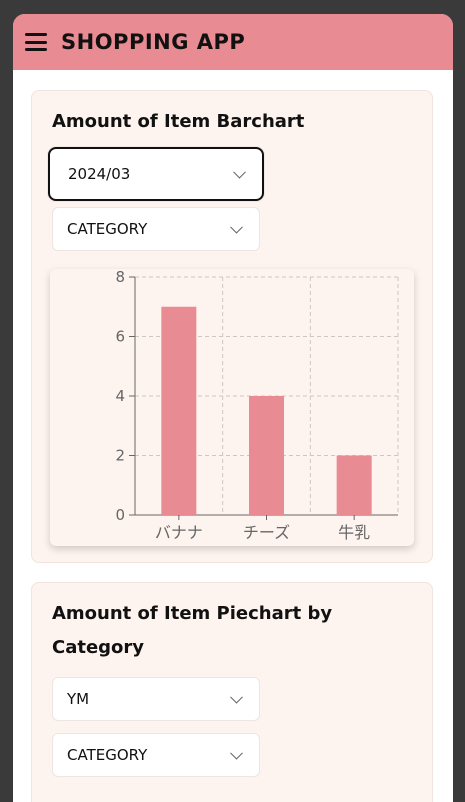  Describe the element at coordinates (156, 229) in the screenshot. I see `category-select: CATEGORY` at that location.